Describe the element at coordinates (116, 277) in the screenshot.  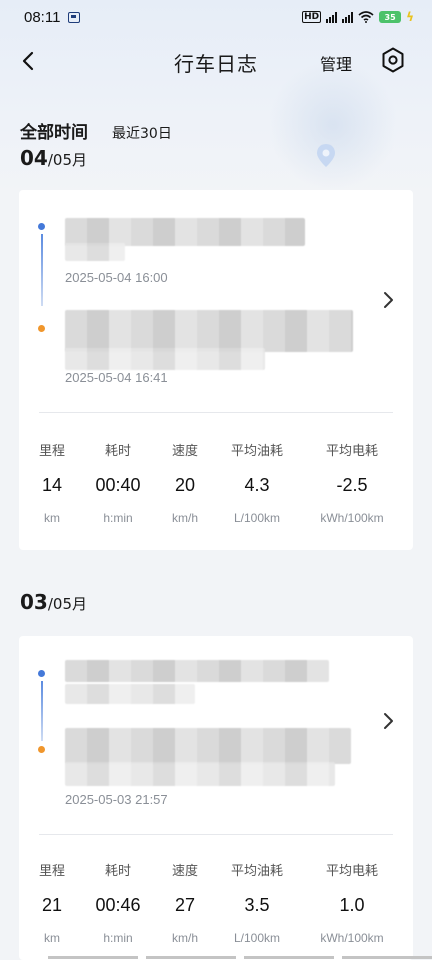
I see `start-time: 2025-05-04 16:00` at that location.